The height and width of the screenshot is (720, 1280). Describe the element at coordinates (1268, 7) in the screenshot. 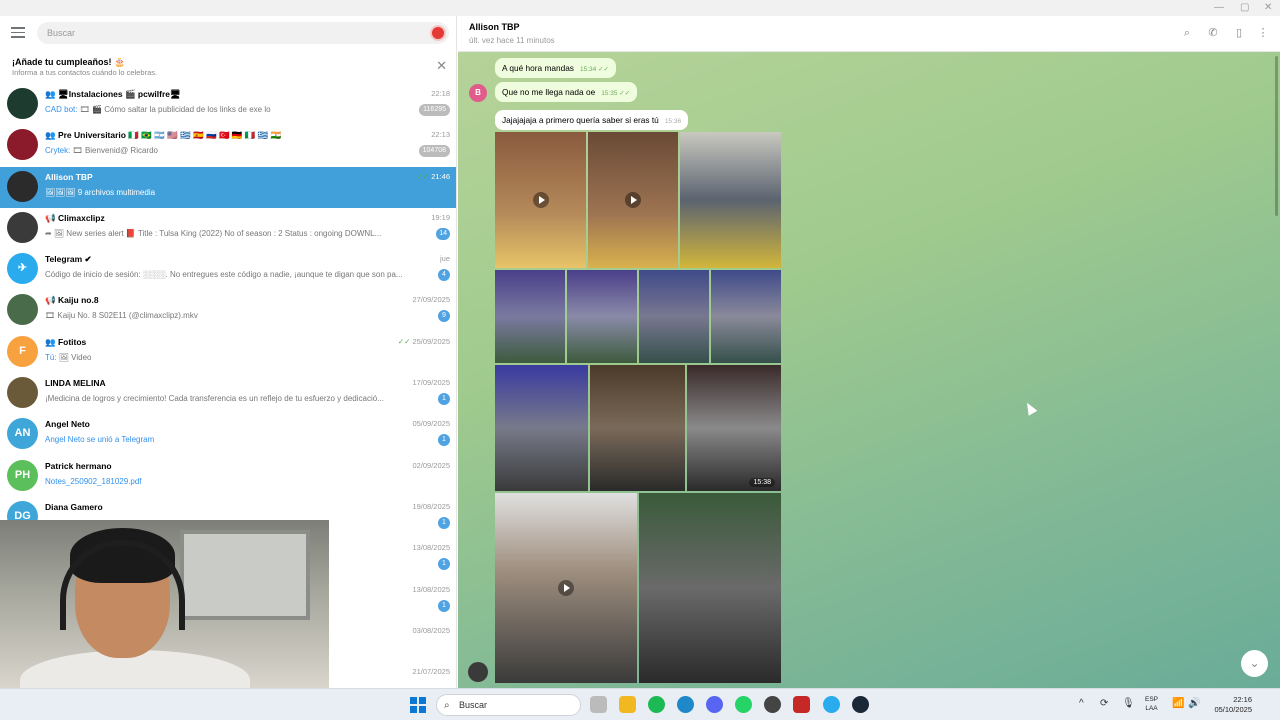

I see `close-window-button: ✕` at that location.